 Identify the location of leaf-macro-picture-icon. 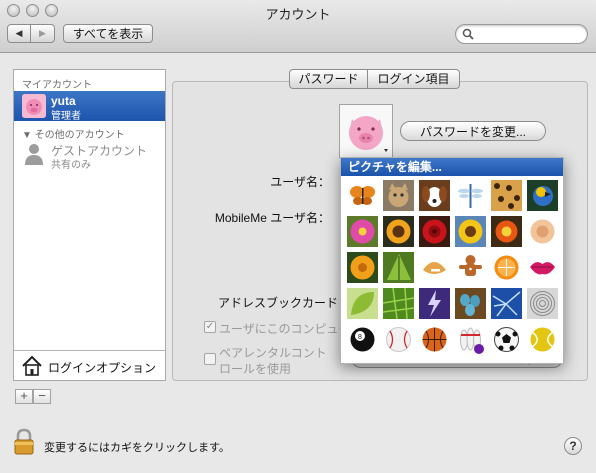
(398, 303).